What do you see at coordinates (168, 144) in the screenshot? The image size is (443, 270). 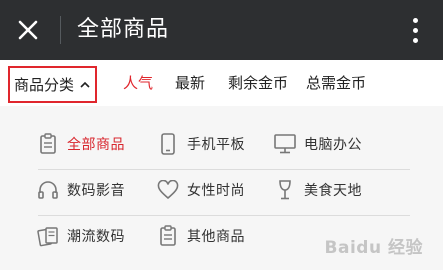 I see `phone-icon` at bounding box center [168, 144].